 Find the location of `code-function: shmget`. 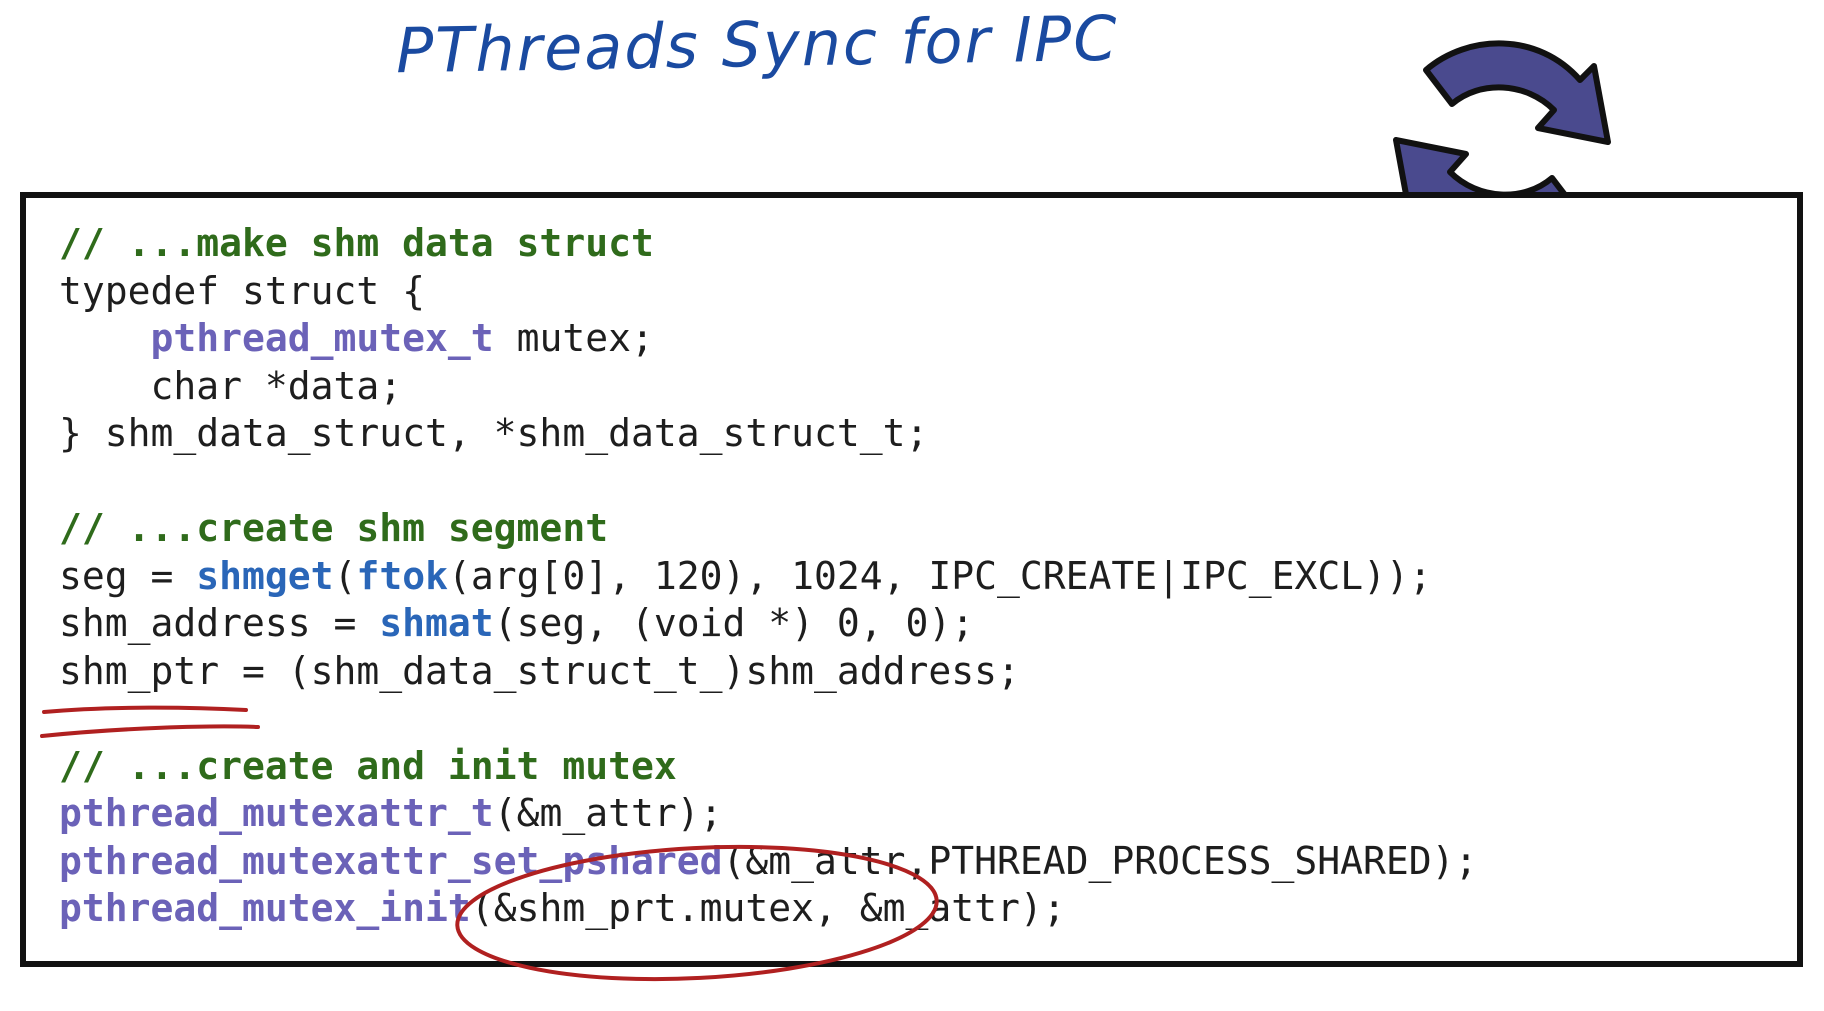

code-function: shmget is located at coordinates (265, 575).